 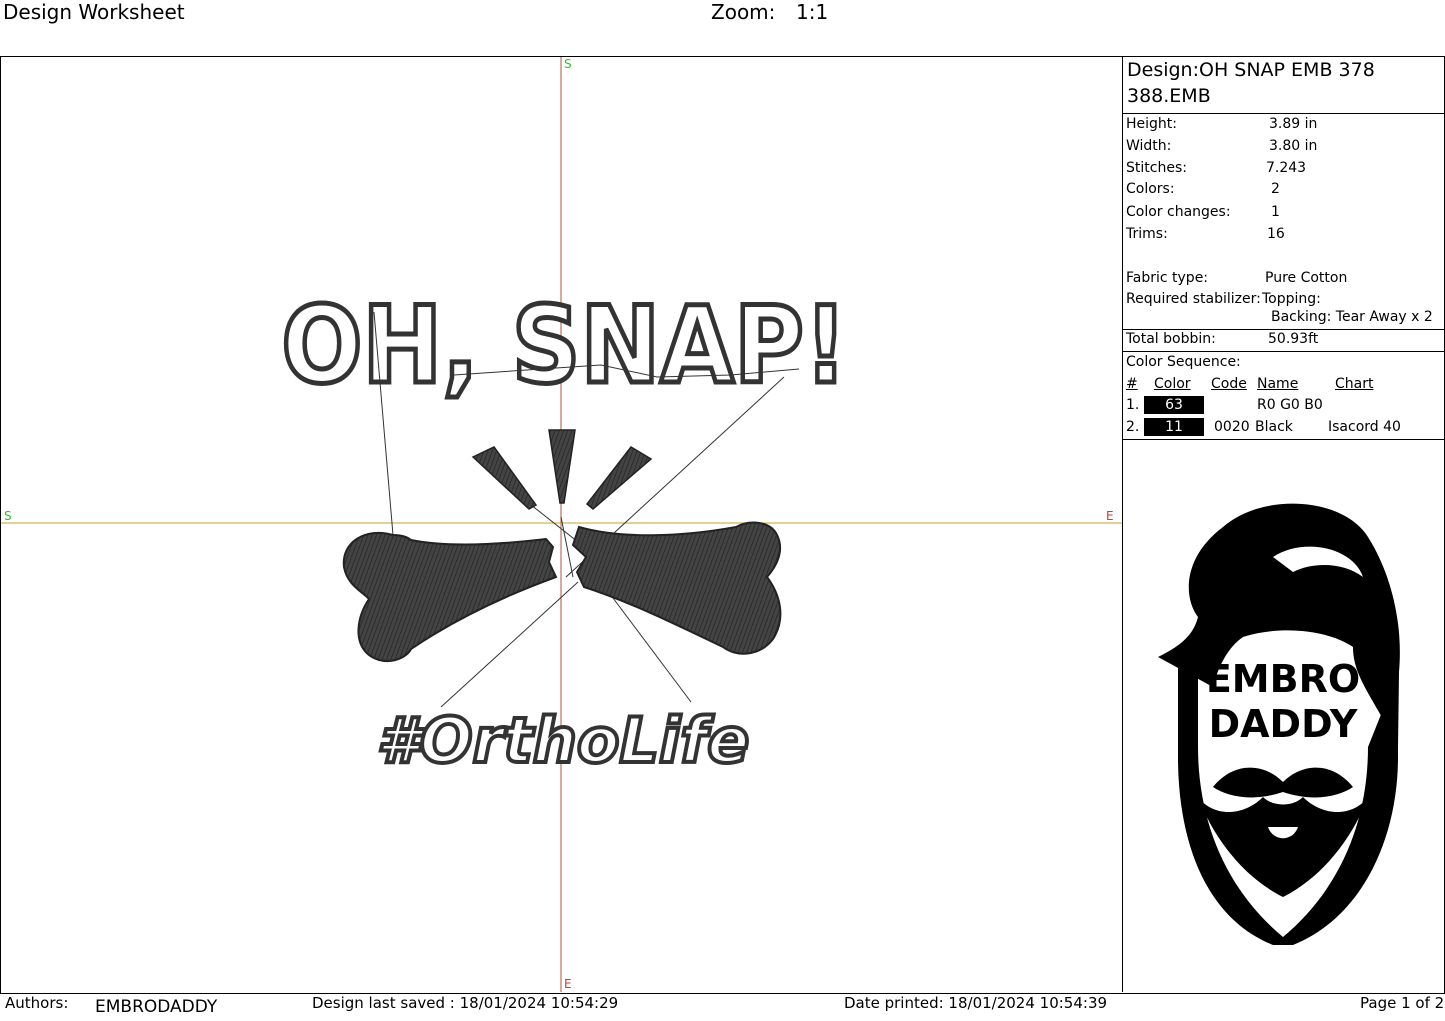 I want to click on width-value: 3.80 in, so click(x=1293, y=146).